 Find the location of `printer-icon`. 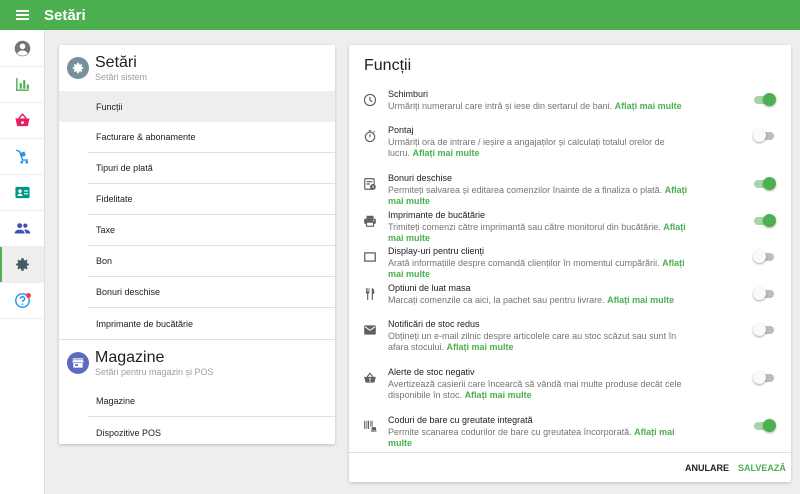

printer-icon is located at coordinates (370, 221).